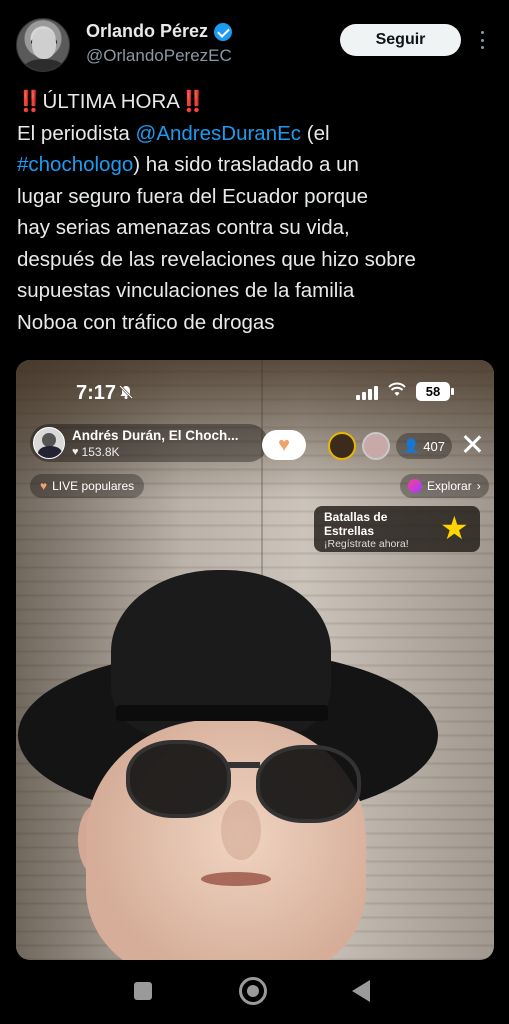 This screenshot has width=509, height=1024. I want to click on live-popular-label: LIVE populares, so click(93, 486).